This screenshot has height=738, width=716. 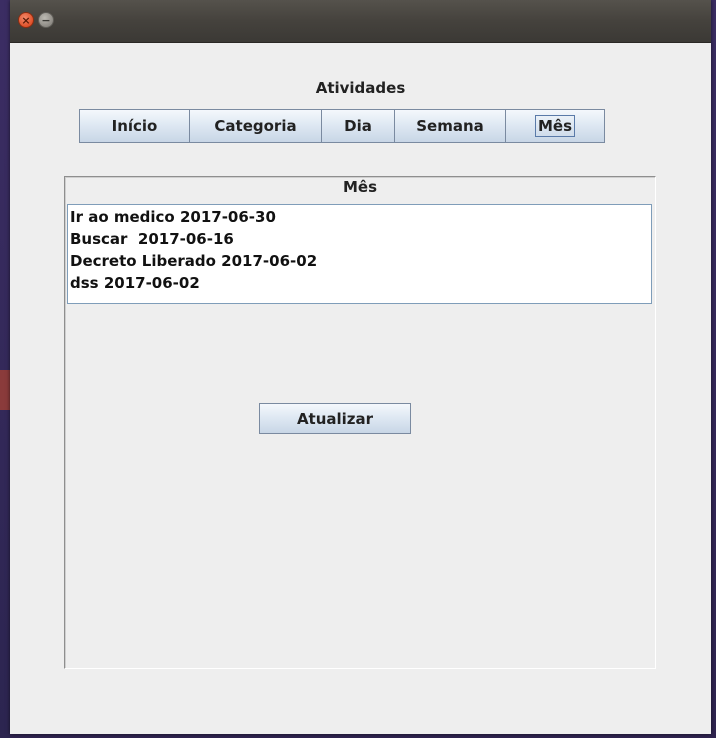 I want to click on tab-label: Mês, so click(x=555, y=126).